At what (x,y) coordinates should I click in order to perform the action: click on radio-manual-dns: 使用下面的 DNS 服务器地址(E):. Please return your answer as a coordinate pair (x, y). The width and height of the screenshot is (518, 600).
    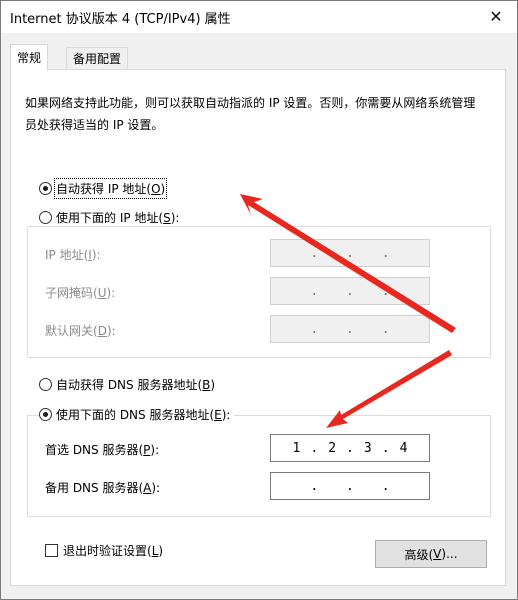
    Looking at the image, I should click on (137, 414).